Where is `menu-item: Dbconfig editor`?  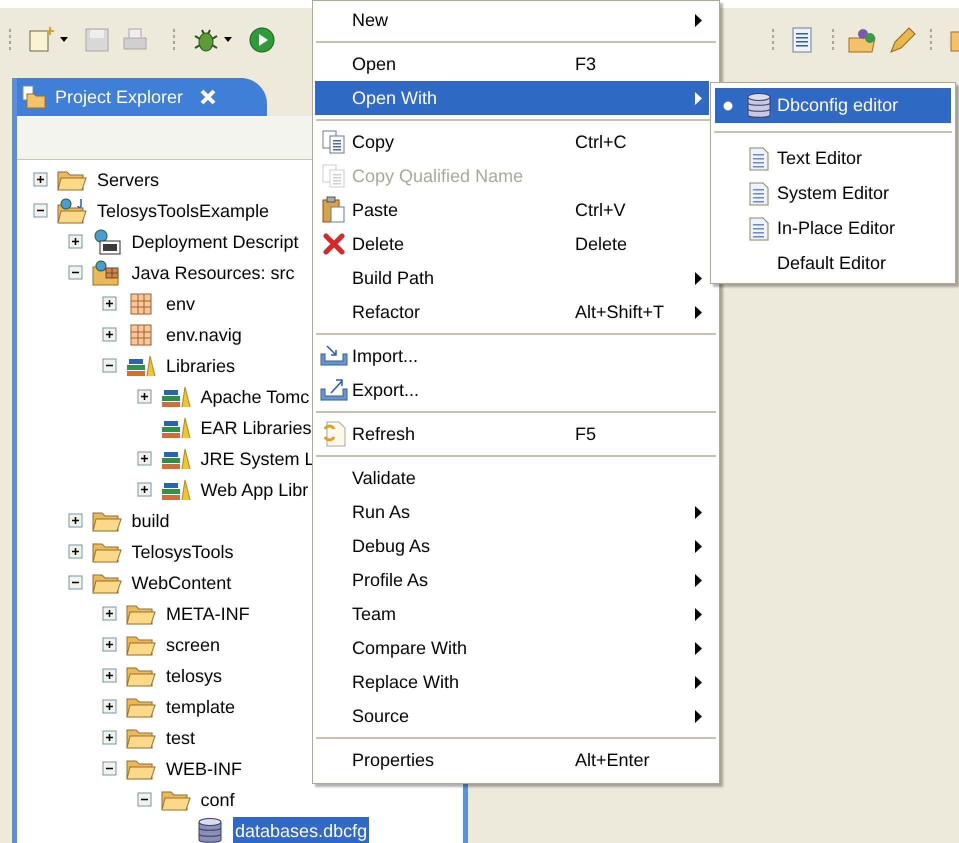
menu-item: Dbconfig editor is located at coordinates (833, 105).